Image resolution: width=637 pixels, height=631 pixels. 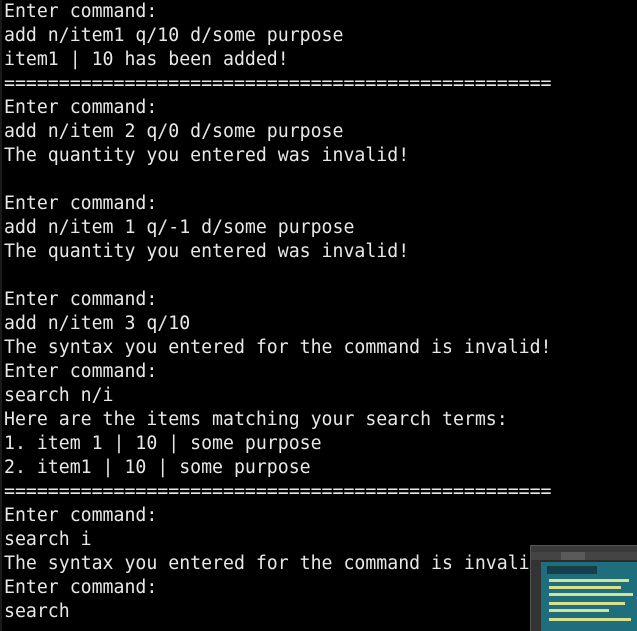 What do you see at coordinates (48, 539) in the screenshot?
I see `terminal-line: search i` at bounding box center [48, 539].